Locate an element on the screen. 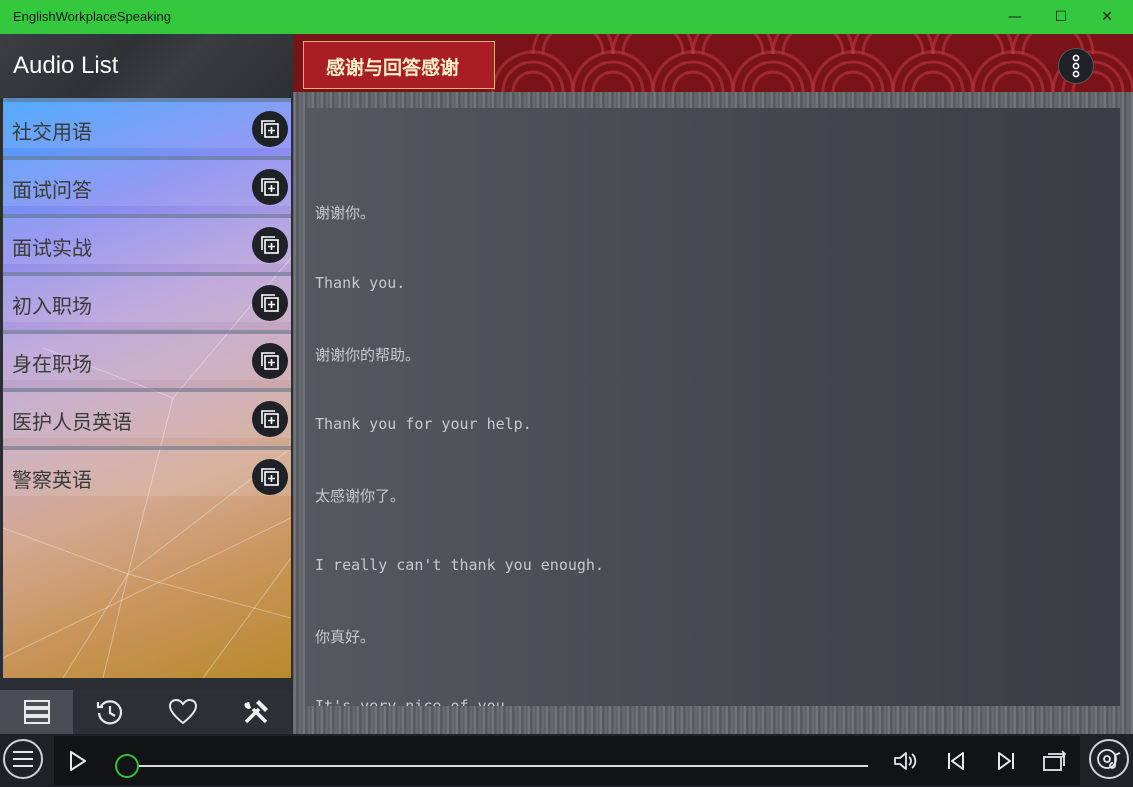 The width and height of the screenshot is (1133, 787). list-item-label: 初入职场 is located at coordinates (52, 306).